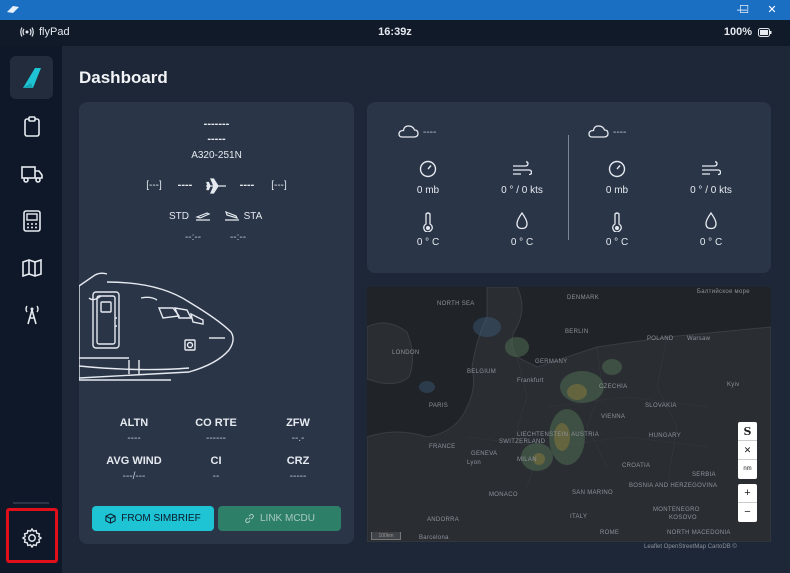 This screenshot has width=790, height=573. I want to click on weather-left-dewpoint: 0 ° C, so click(522, 242).